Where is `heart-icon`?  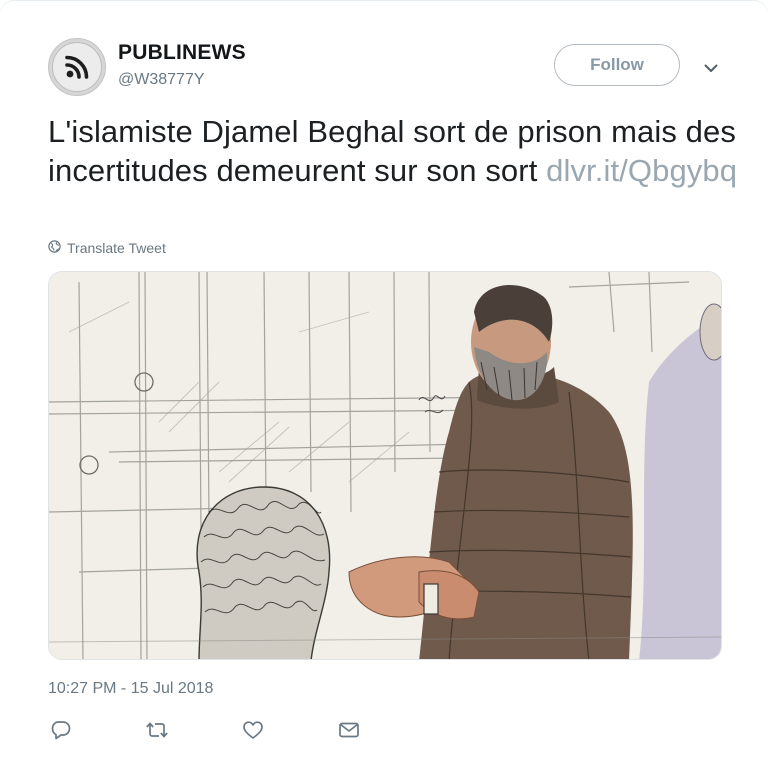 heart-icon is located at coordinates (253, 730).